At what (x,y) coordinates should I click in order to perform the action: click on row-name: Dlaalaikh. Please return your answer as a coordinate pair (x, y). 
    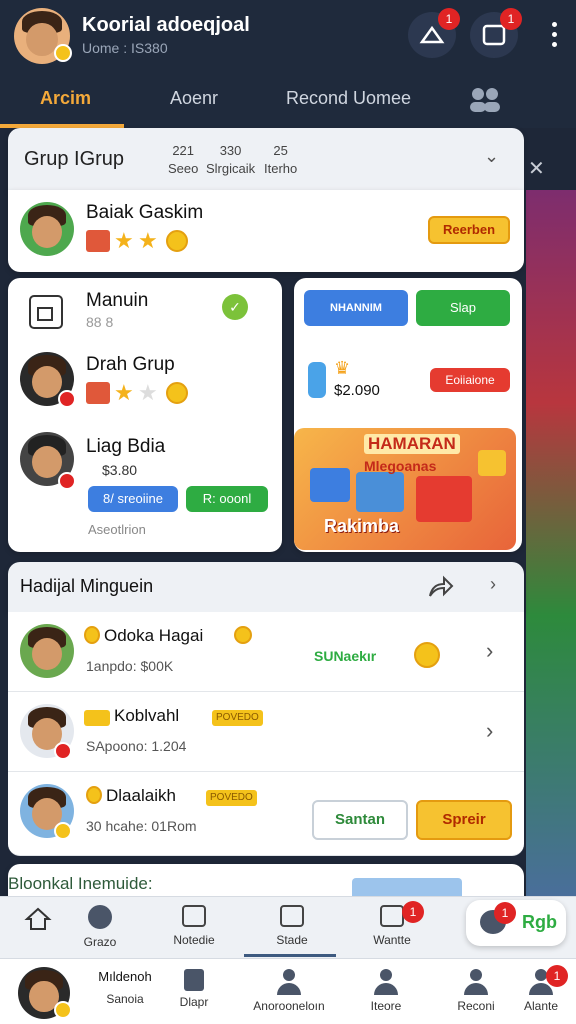
    Looking at the image, I should click on (141, 795).